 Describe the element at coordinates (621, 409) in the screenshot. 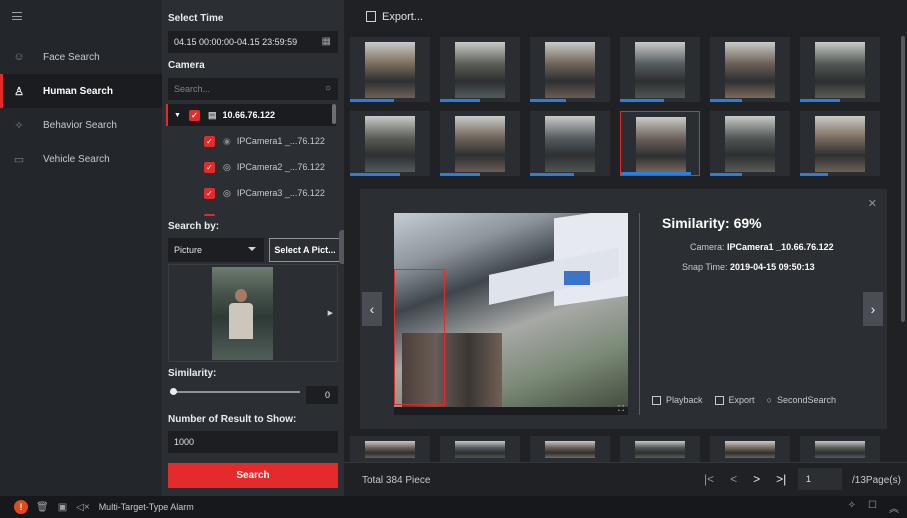

I see `fullscreen-icon: ⛶` at that location.